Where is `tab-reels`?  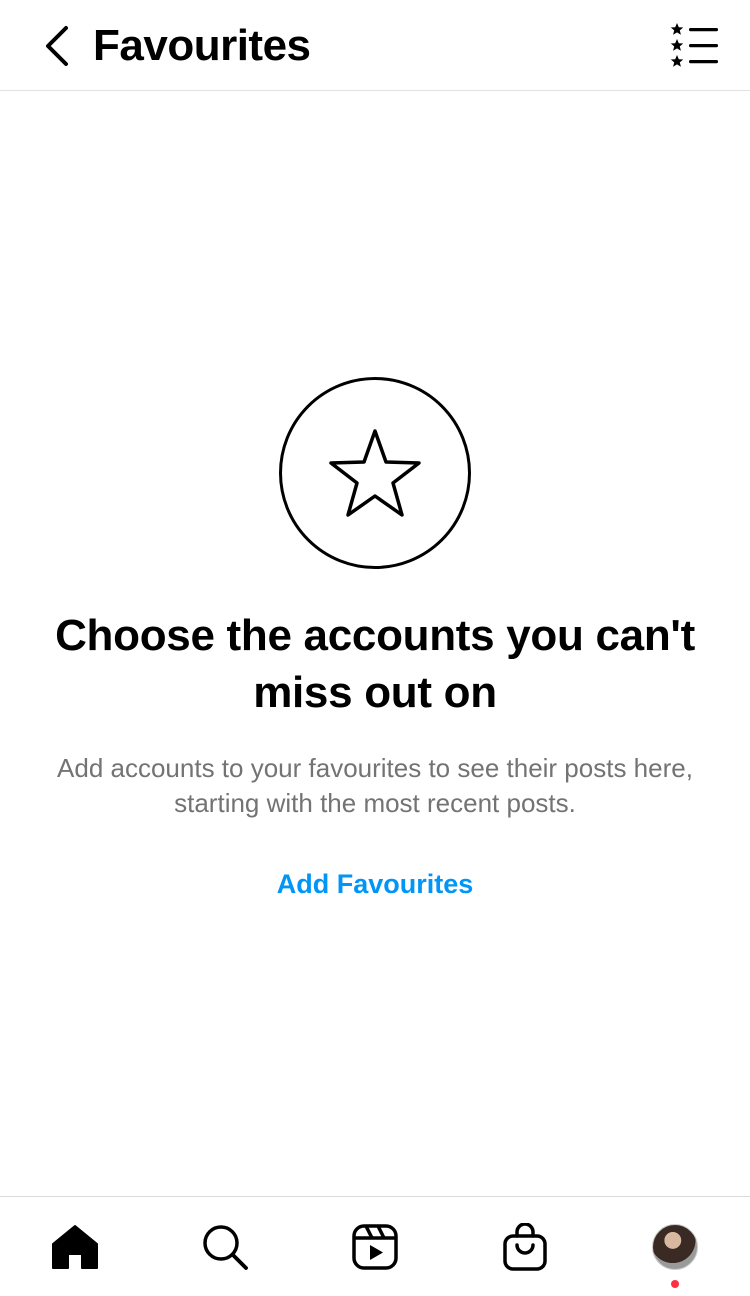
tab-reels is located at coordinates (375, 1247).